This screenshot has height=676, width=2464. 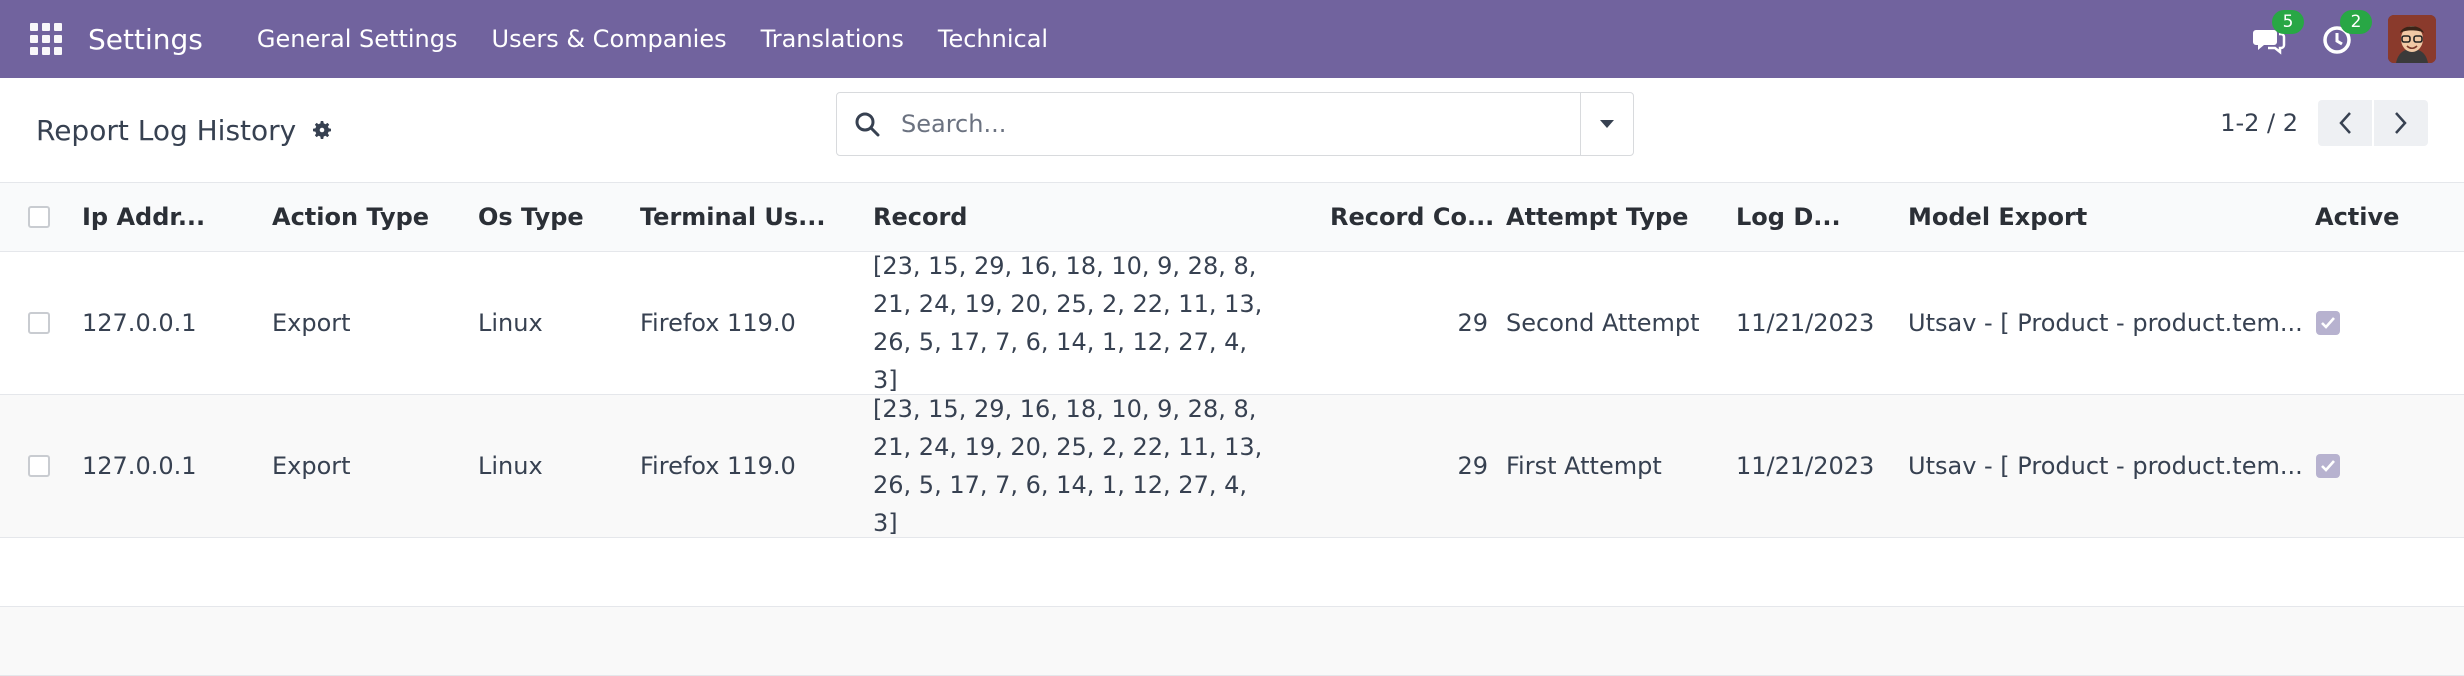 What do you see at coordinates (1239, 124) in the screenshot?
I see `search-input` at bounding box center [1239, 124].